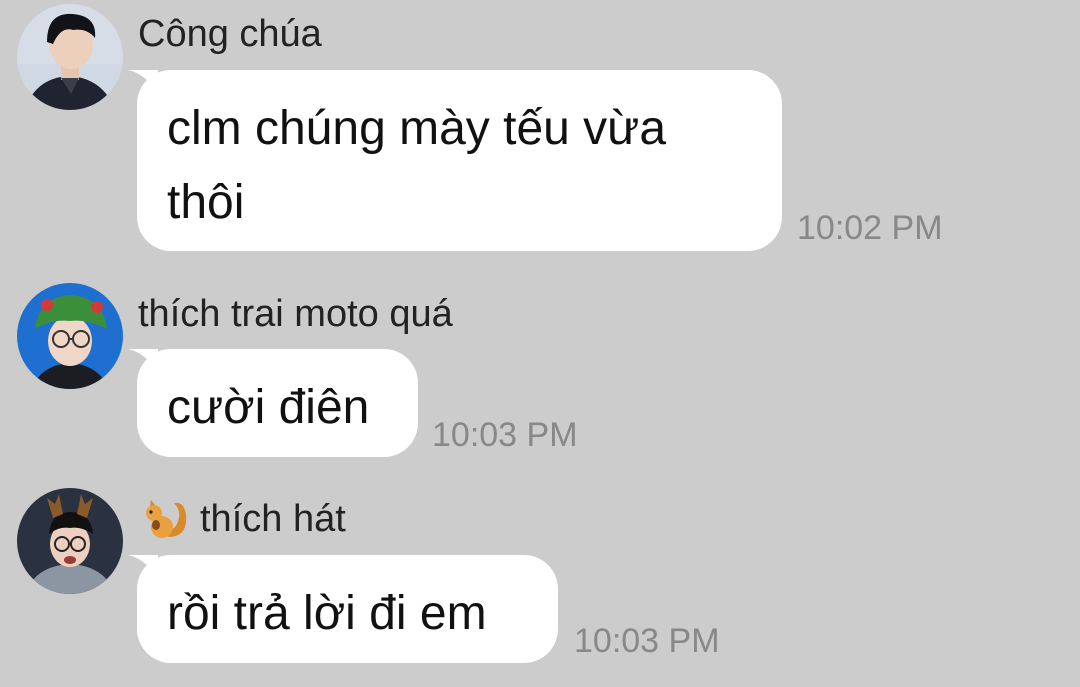 The image size is (1080, 687). I want to click on message-time: 10:03 PM, so click(647, 641).